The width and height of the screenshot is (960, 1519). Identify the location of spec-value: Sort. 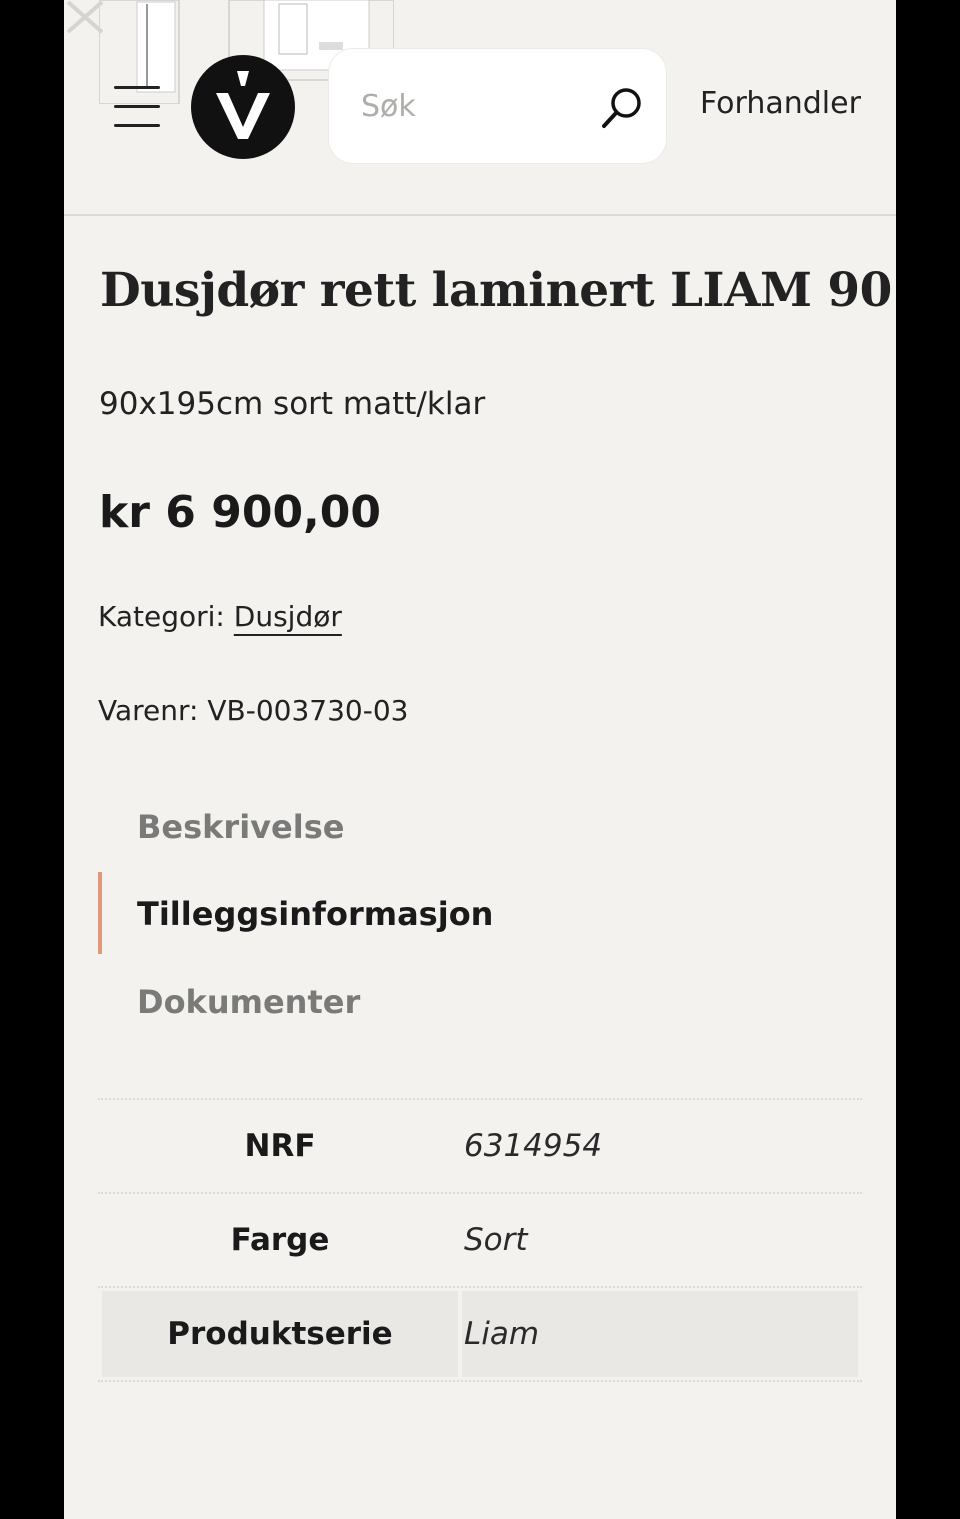
(496, 1240).